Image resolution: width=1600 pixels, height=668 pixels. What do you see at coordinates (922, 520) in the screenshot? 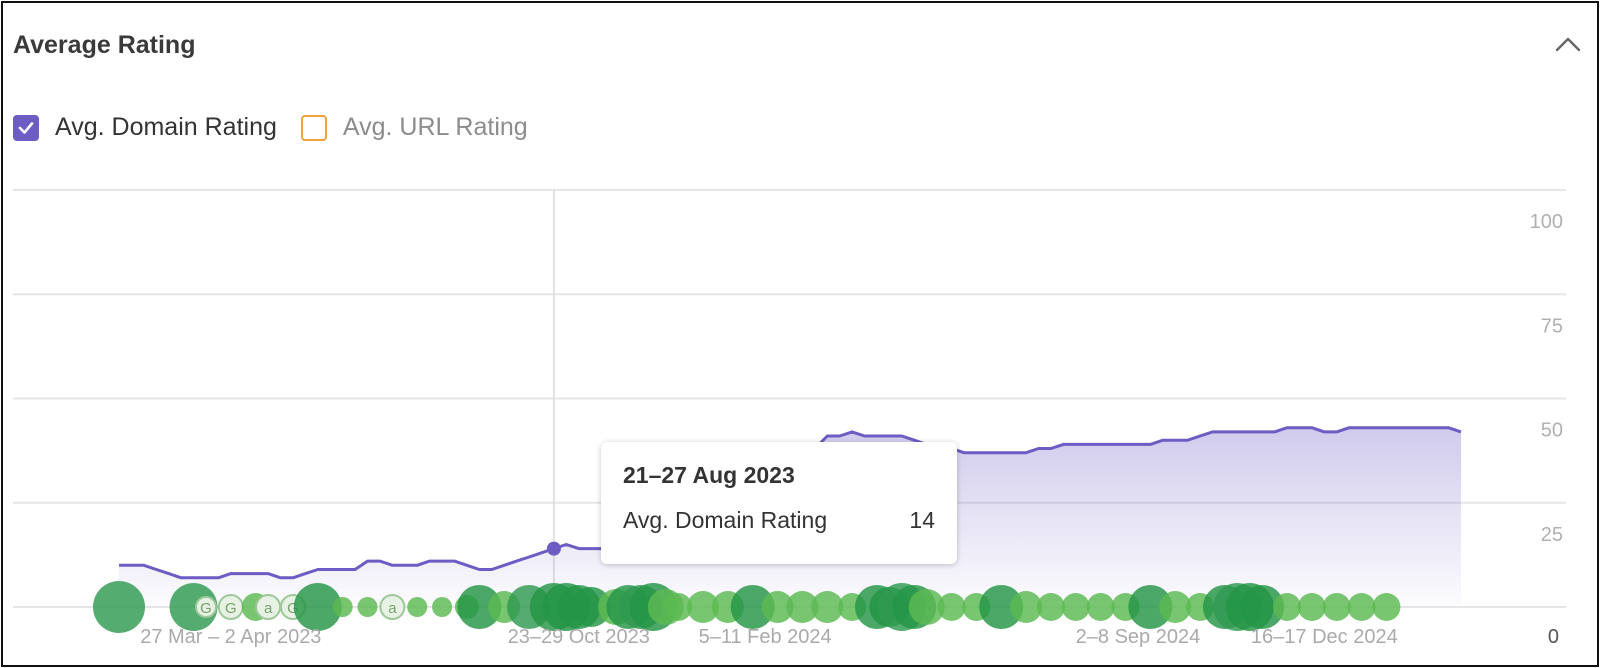
I see `tooltip-series-value: 14` at bounding box center [922, 520].